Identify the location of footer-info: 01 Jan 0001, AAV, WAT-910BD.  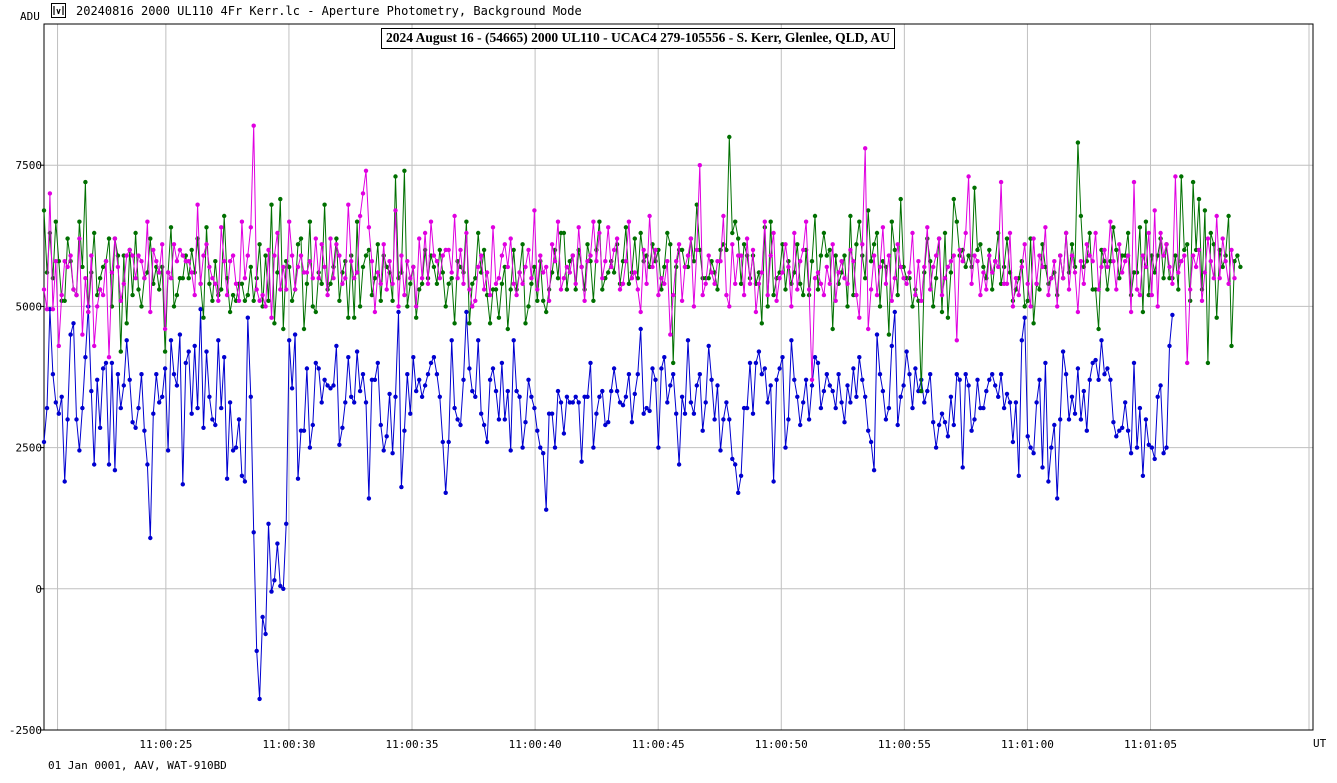
(137, 765).